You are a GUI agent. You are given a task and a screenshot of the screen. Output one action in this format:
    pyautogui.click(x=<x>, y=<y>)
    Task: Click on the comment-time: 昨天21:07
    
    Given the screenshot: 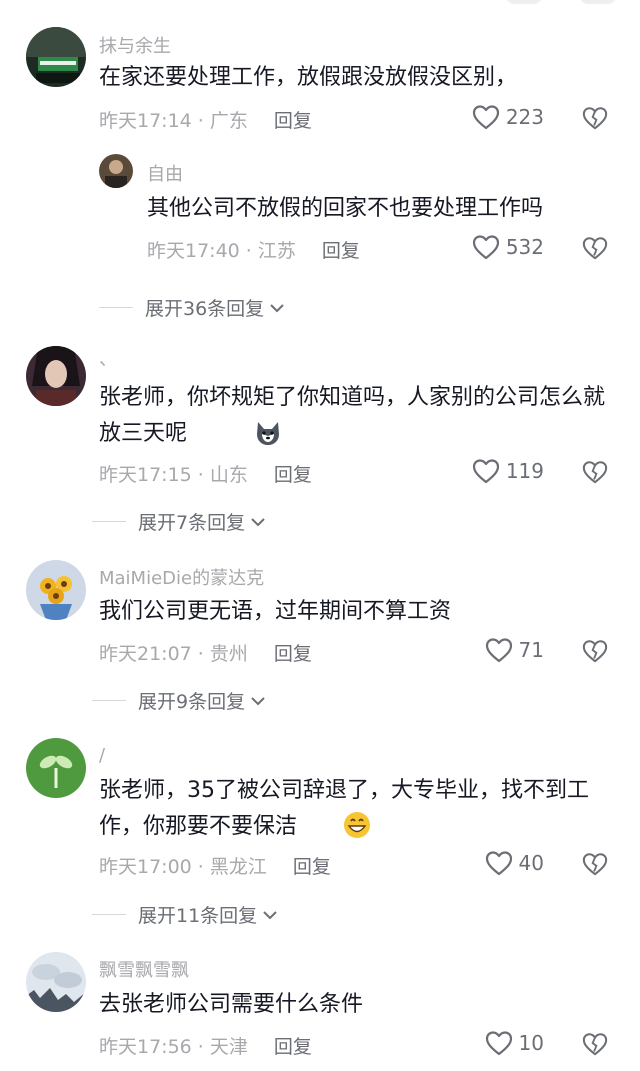 What is the action you would take?
    pyautogui.click(x=145, y=654)
    